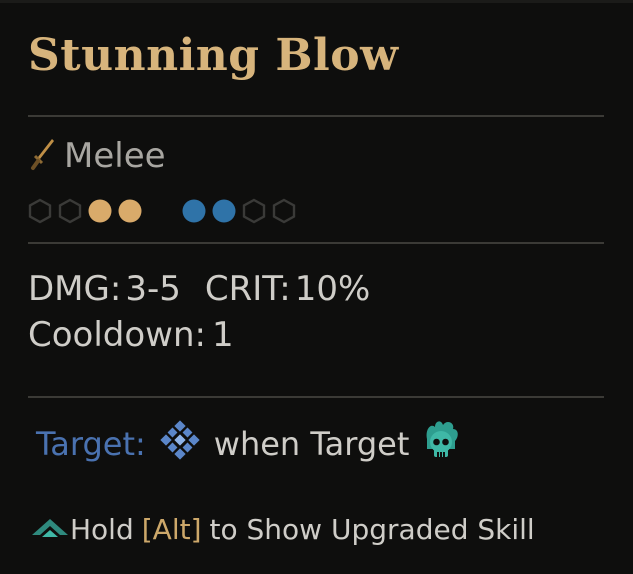 This screenshot has width=633, height=574. I want to click on damage-crit-line: DMG: 3-5 CRIT: 10%, so click(199, 289).